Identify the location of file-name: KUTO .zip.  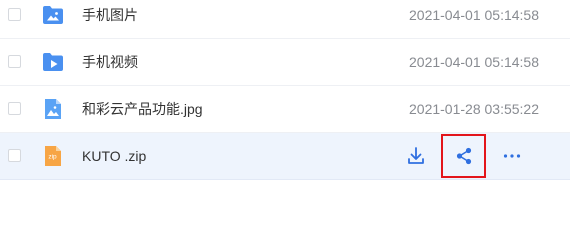
(114, 156).